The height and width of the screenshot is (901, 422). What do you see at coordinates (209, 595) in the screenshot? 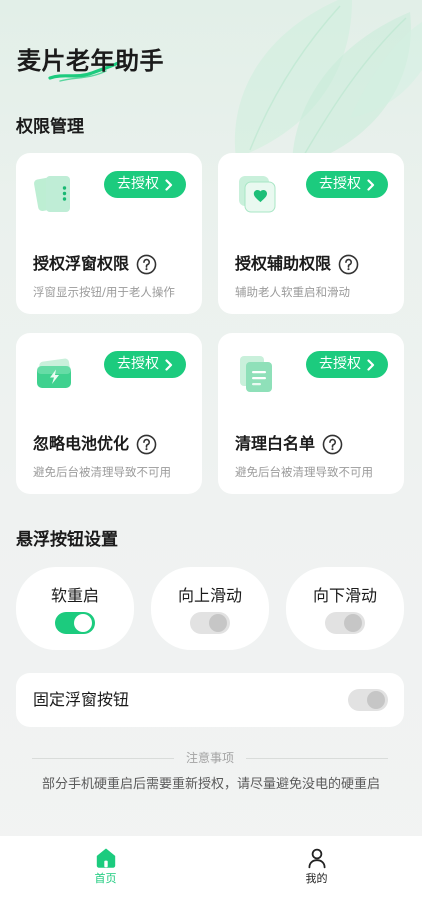
I see `toggle-label: 向上滑动` at bounding box center [209, 595].